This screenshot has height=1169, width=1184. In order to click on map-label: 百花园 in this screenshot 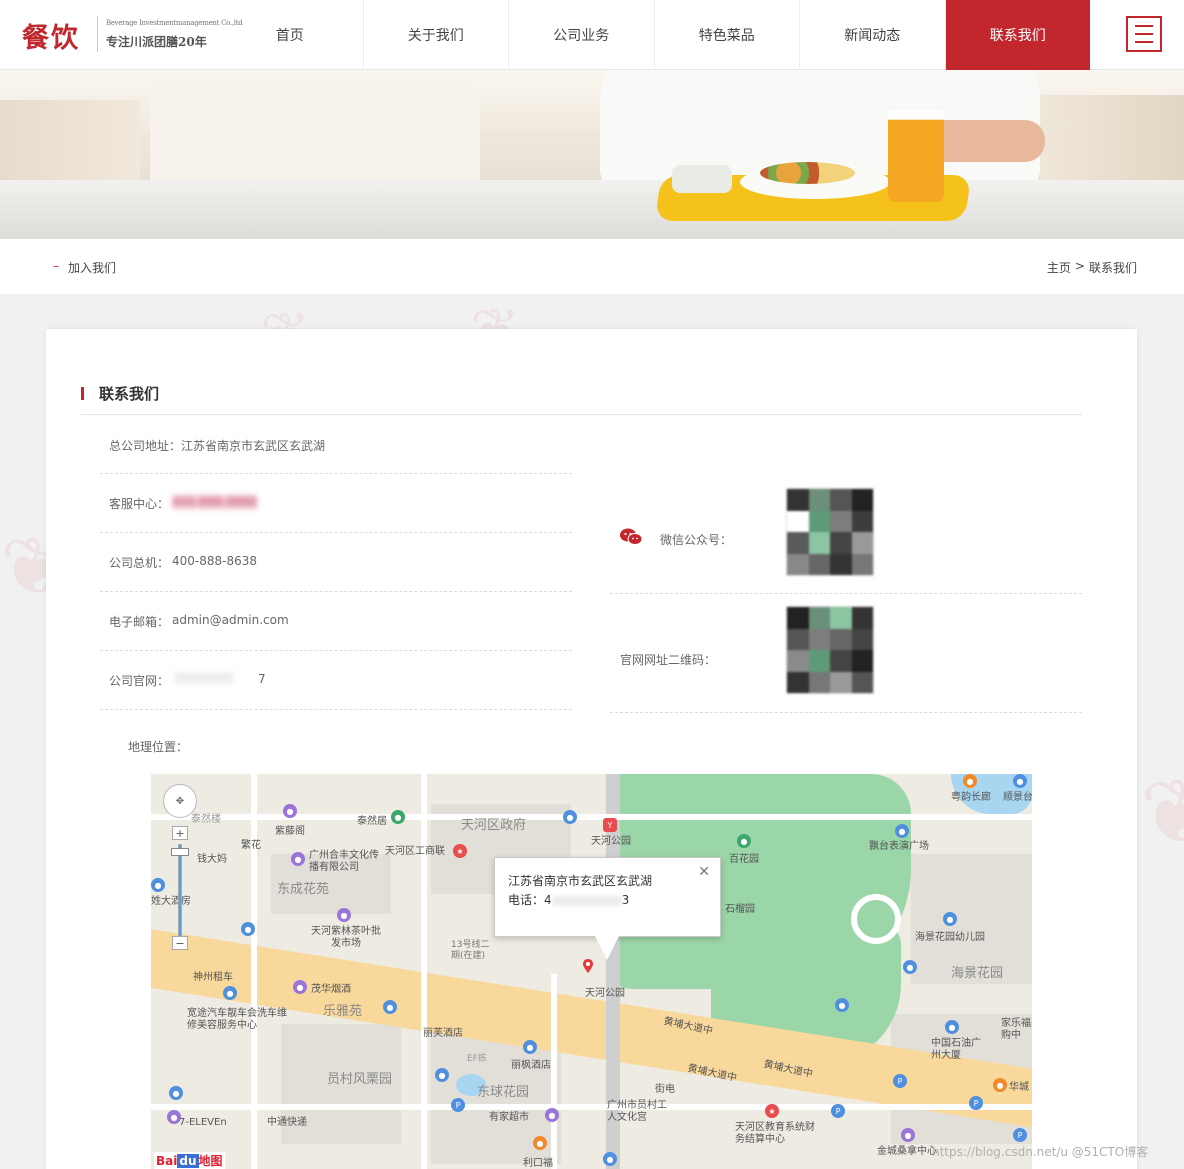, I will do `click(744, 859)`.